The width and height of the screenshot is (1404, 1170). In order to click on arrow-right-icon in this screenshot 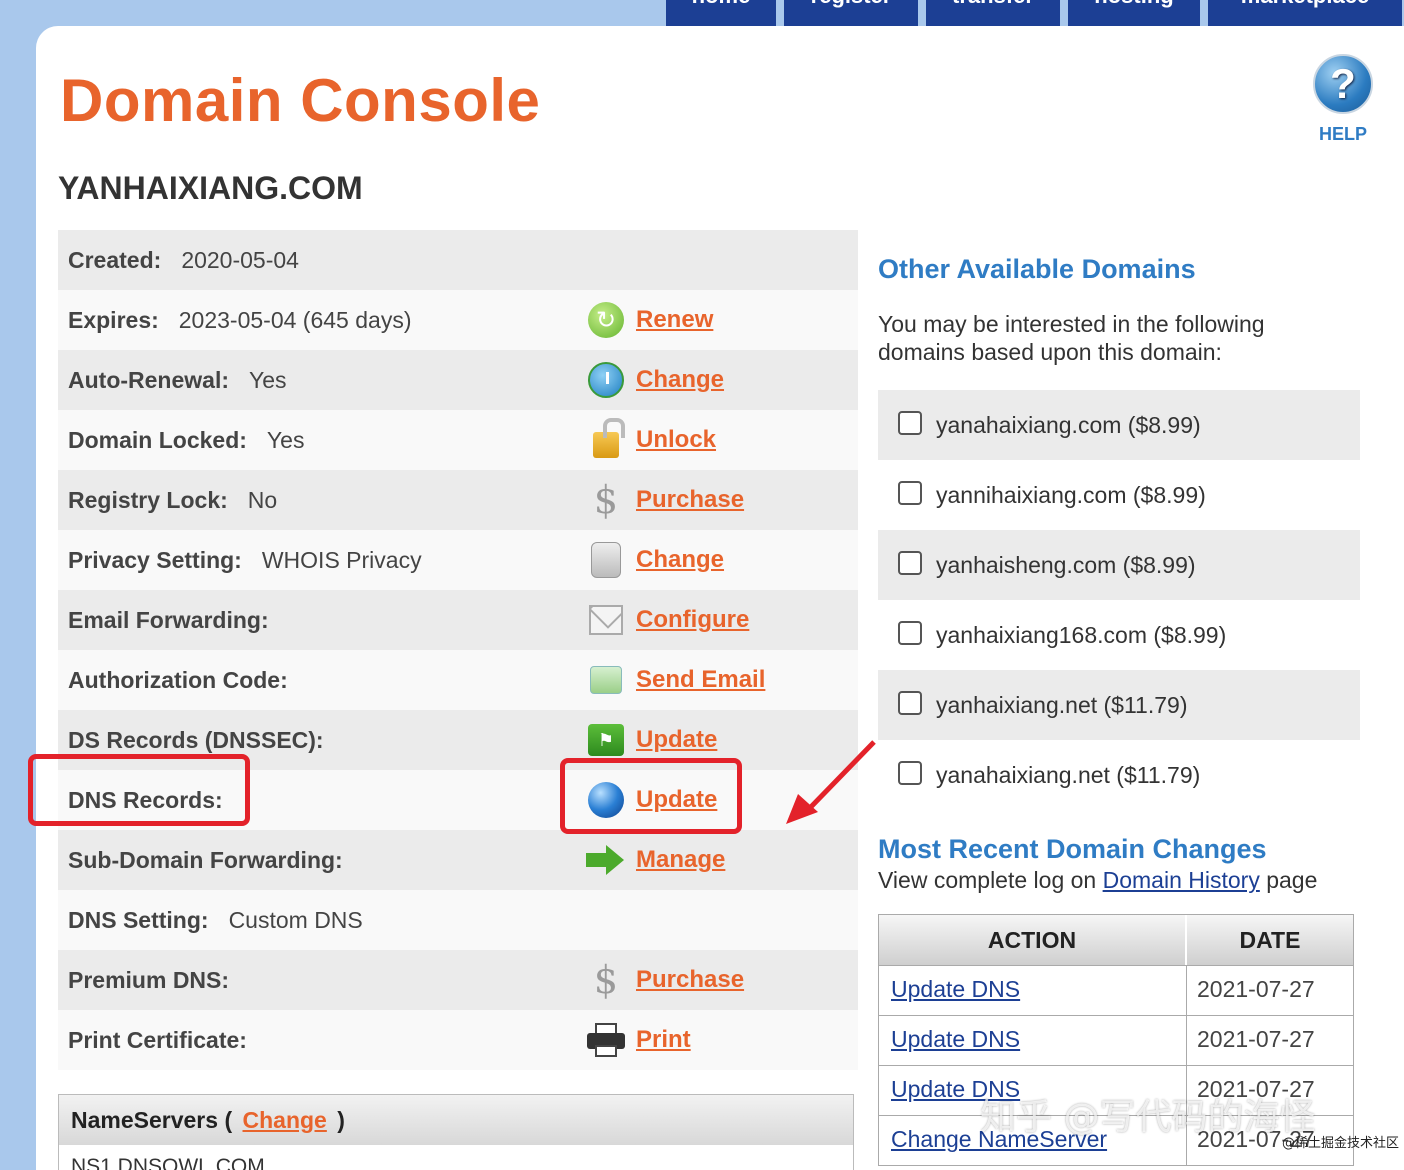, I will do `click(606, 860)`.